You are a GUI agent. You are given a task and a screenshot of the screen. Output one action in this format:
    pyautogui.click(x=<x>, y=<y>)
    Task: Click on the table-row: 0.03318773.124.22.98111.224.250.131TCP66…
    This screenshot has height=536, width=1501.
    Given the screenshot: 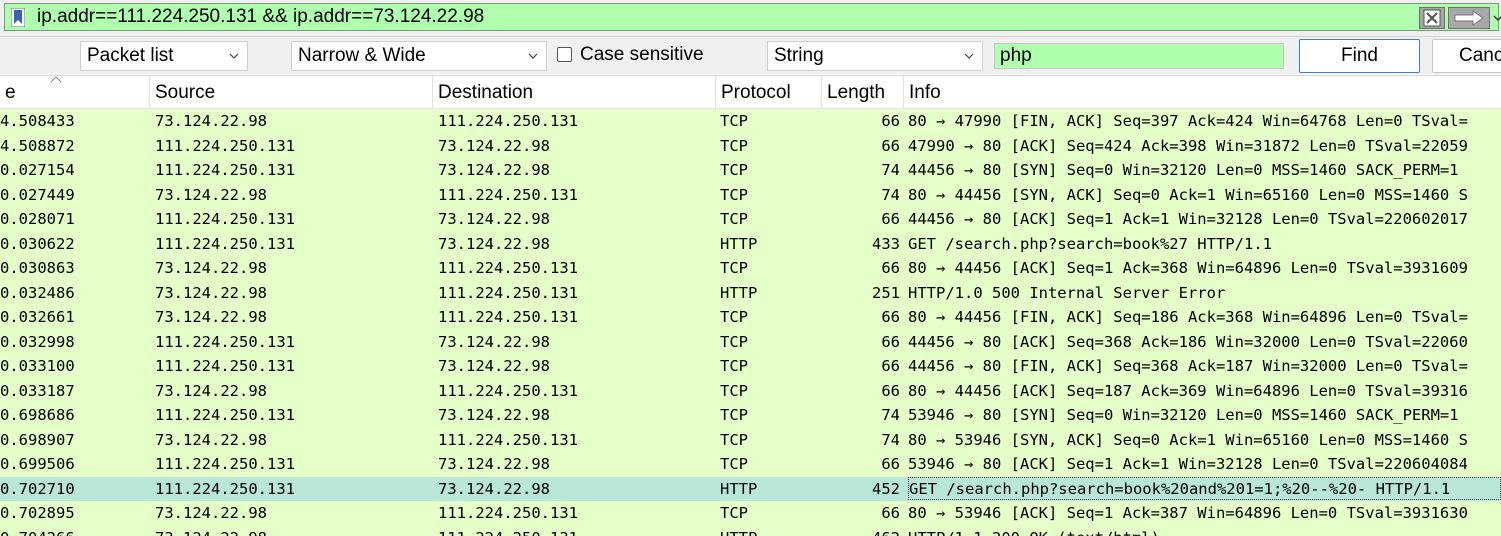 What is the action you would take?
    pyautogui.click(x=750, y=391)
    